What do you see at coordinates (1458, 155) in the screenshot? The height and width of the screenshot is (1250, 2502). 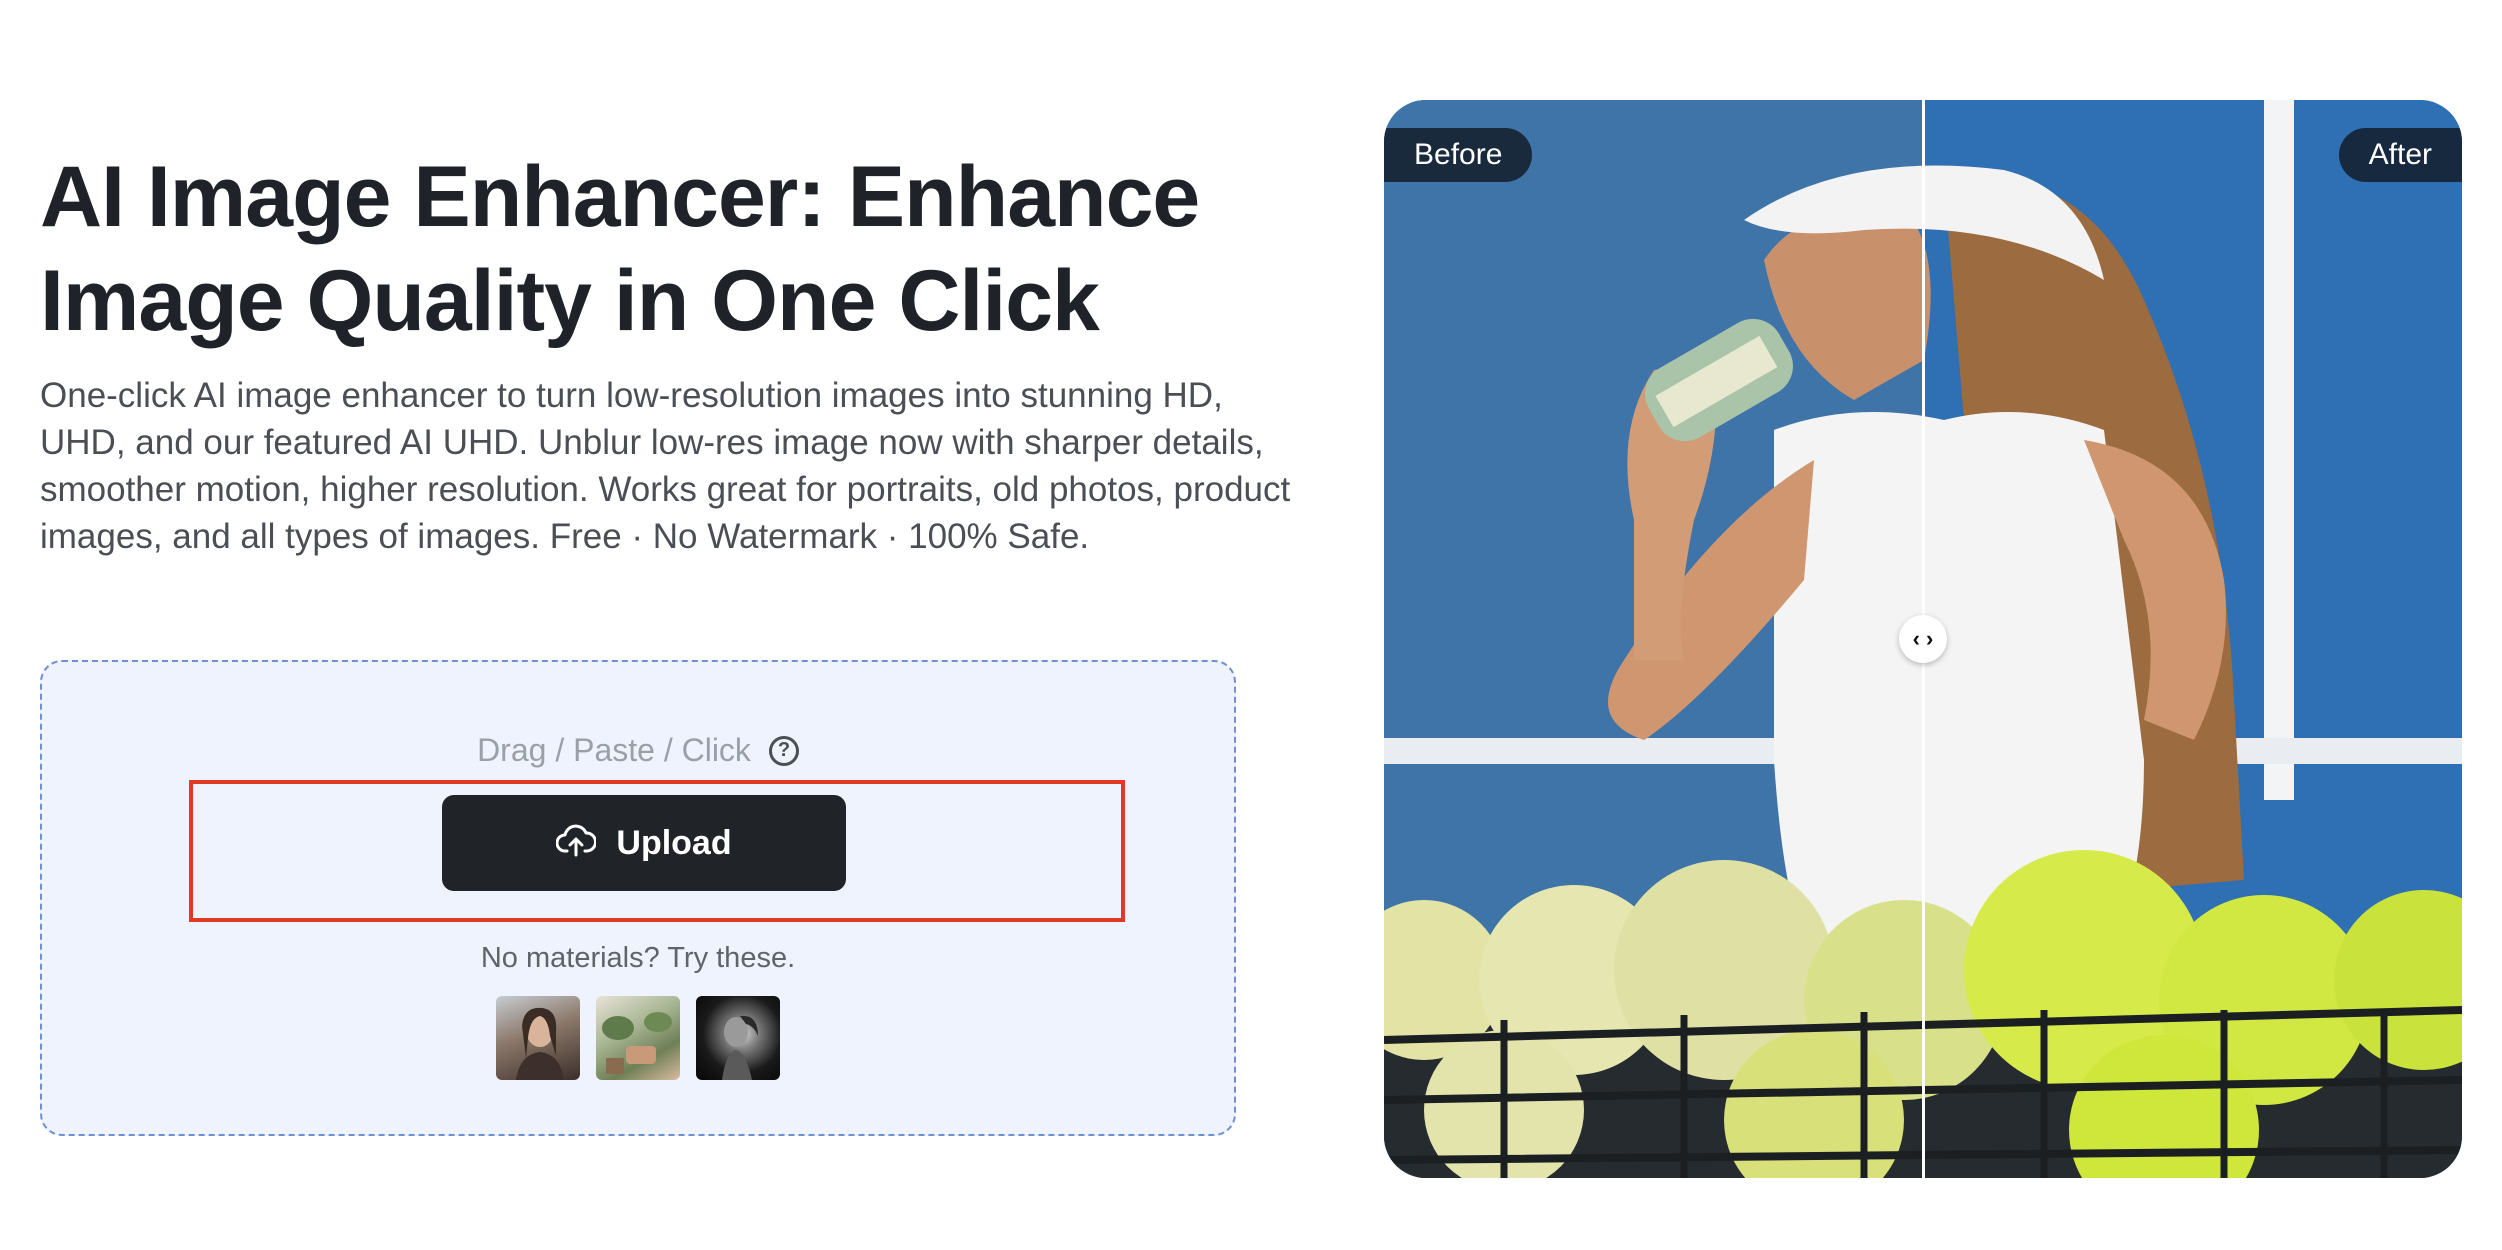 I see `before-badge: Before` at bounding box center [1458, 155].